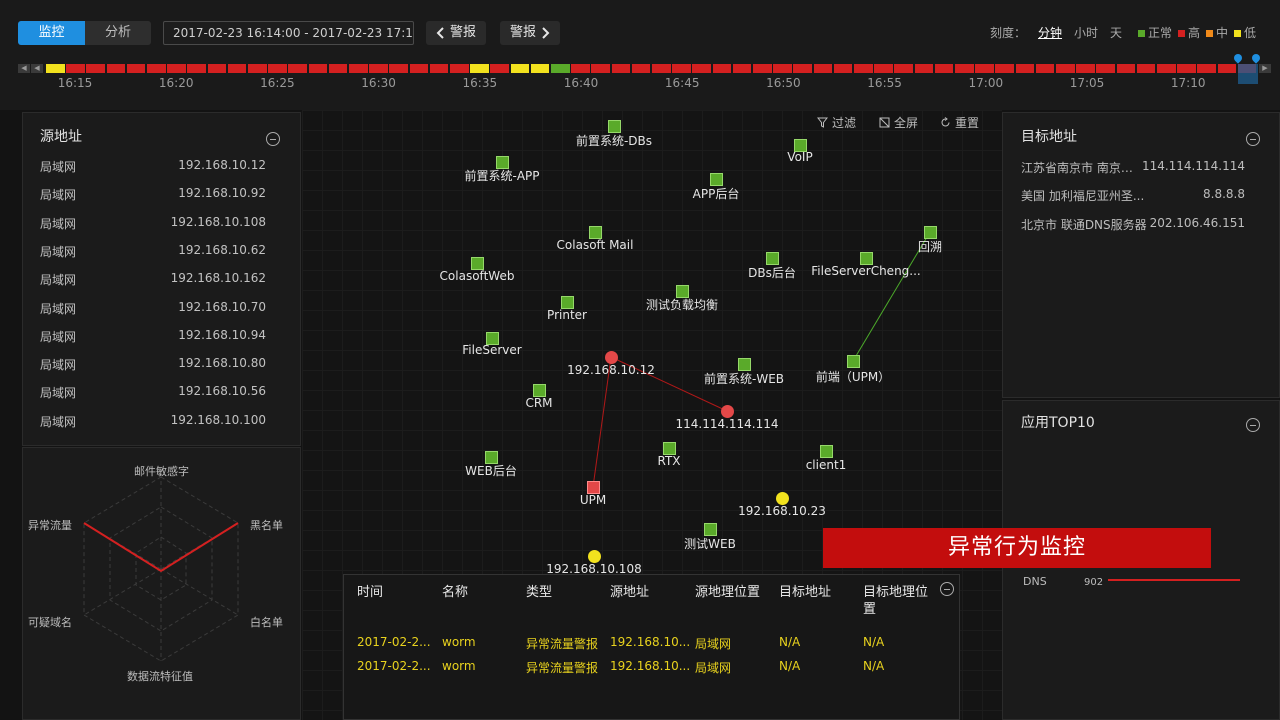 Image resolution: width=1280 pixels, height=720 pixels. Describe the element at coordinates (492, 350) in the screenshot. I see `node-label: FileServer` at that location.